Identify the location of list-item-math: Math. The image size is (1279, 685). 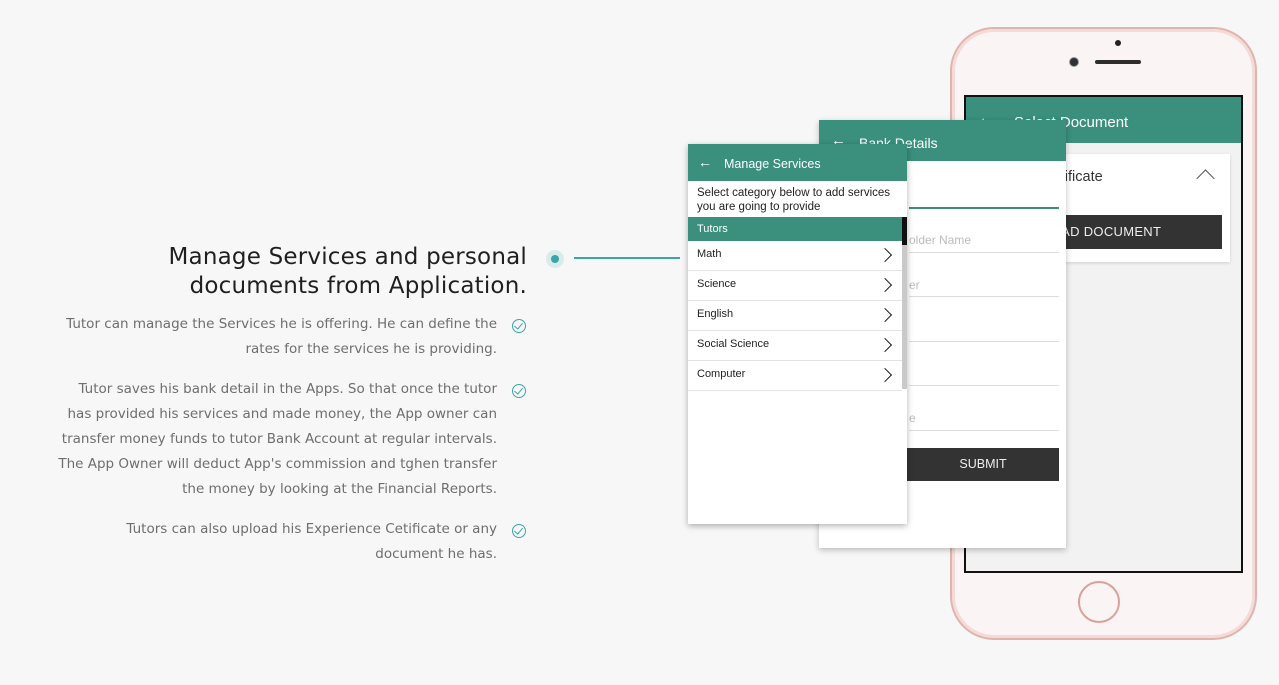
(795, 256).